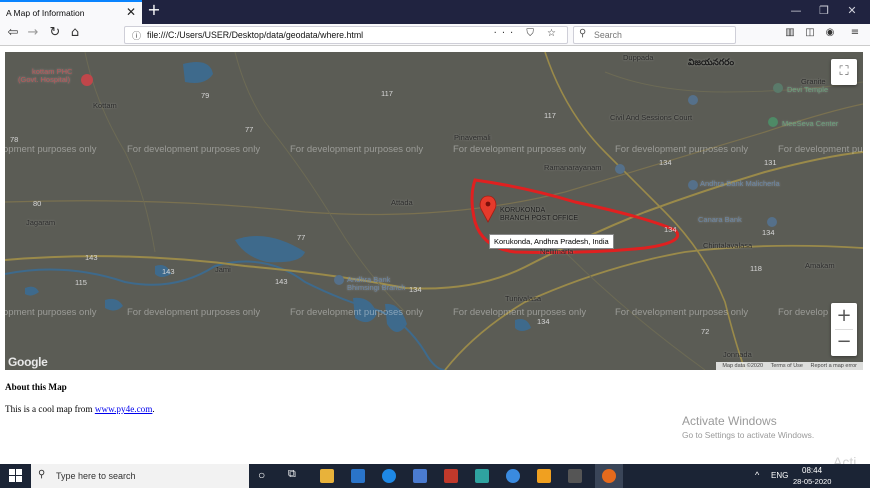  Describe the element at coordinates (320, 182) in the screenshot. I see `road` at that location.